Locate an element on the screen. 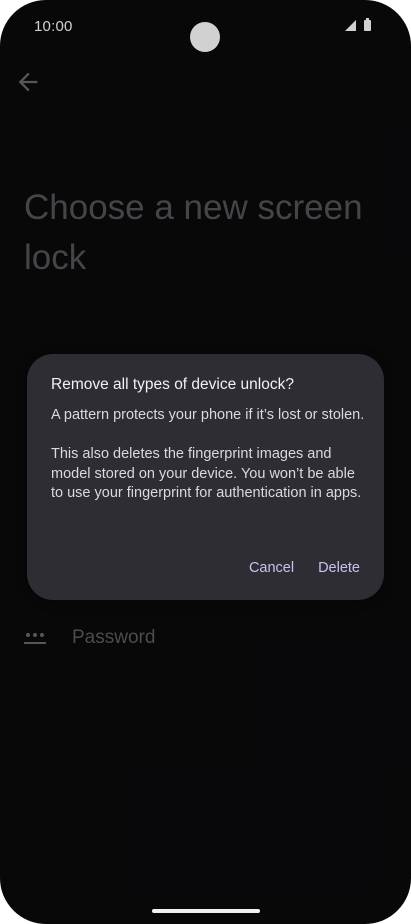  dialog-actions: Cancel Delete is located at coordinates (292, 568).